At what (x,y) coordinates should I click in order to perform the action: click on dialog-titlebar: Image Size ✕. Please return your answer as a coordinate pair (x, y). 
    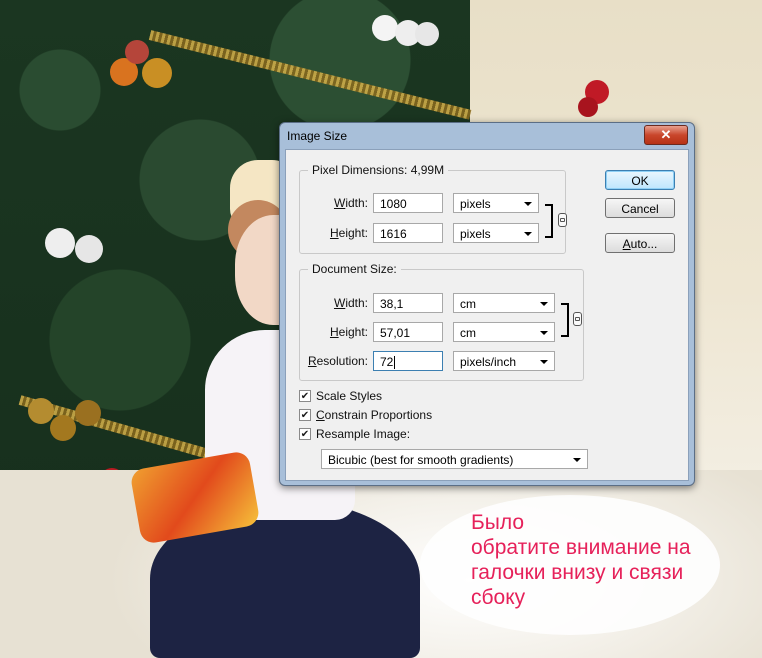
    Looking at the image, I should click on (487, 135).